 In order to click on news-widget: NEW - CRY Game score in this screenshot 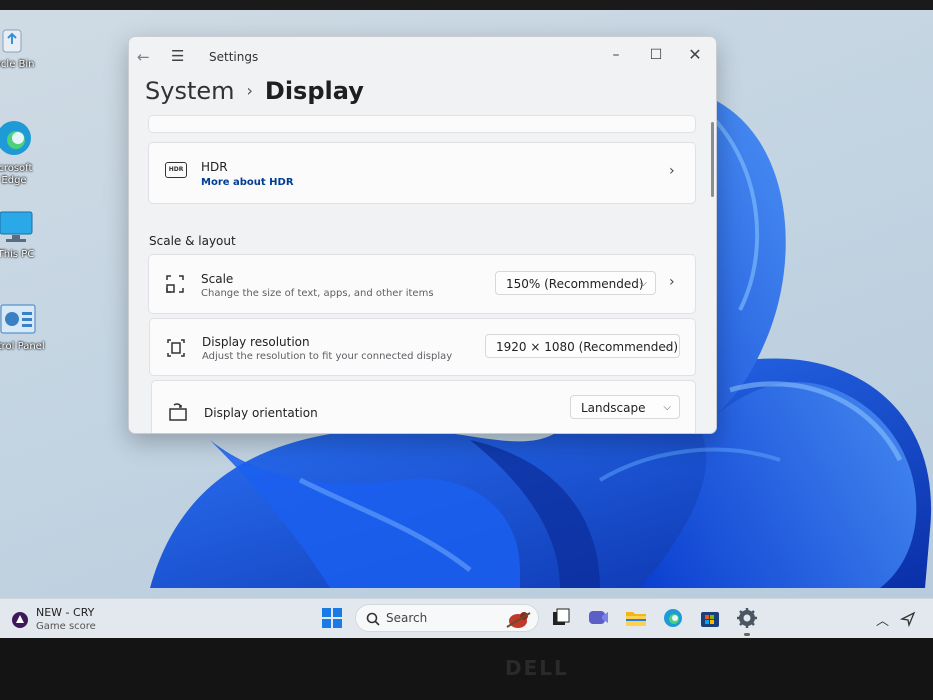, I will do `click(70, 619)`.